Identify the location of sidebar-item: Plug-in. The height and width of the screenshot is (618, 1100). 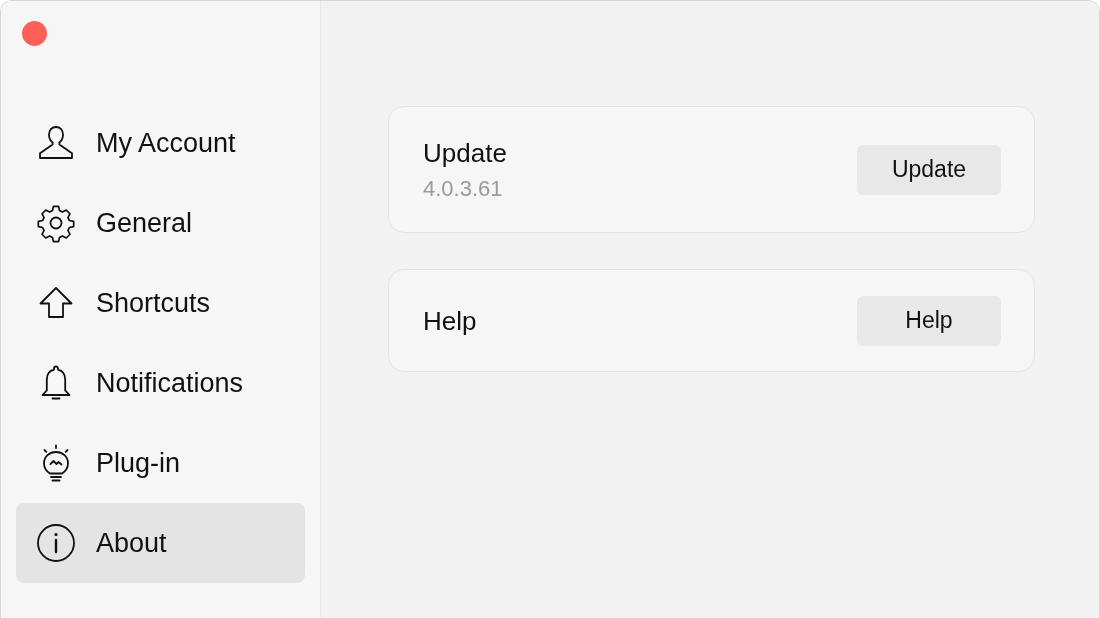
(160, 463).